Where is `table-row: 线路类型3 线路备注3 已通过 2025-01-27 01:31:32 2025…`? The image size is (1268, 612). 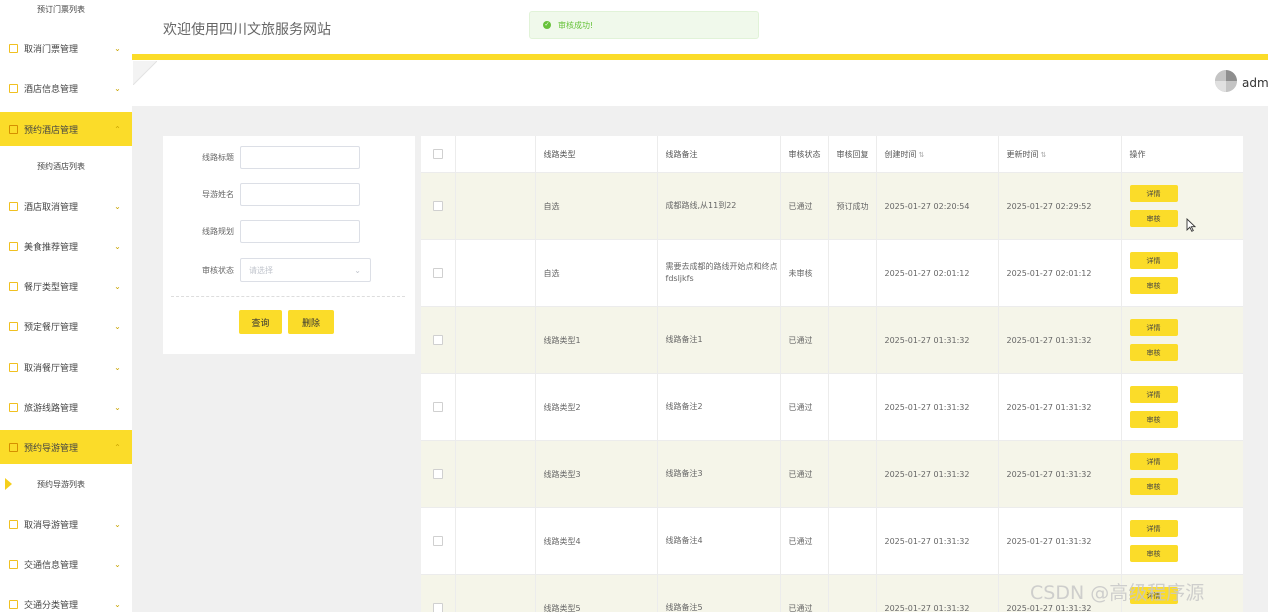
table-row: 线路类型3 线路备注3 已通过 2025-01-27 01:31:32 2025… is located at coordinates (832, 474).